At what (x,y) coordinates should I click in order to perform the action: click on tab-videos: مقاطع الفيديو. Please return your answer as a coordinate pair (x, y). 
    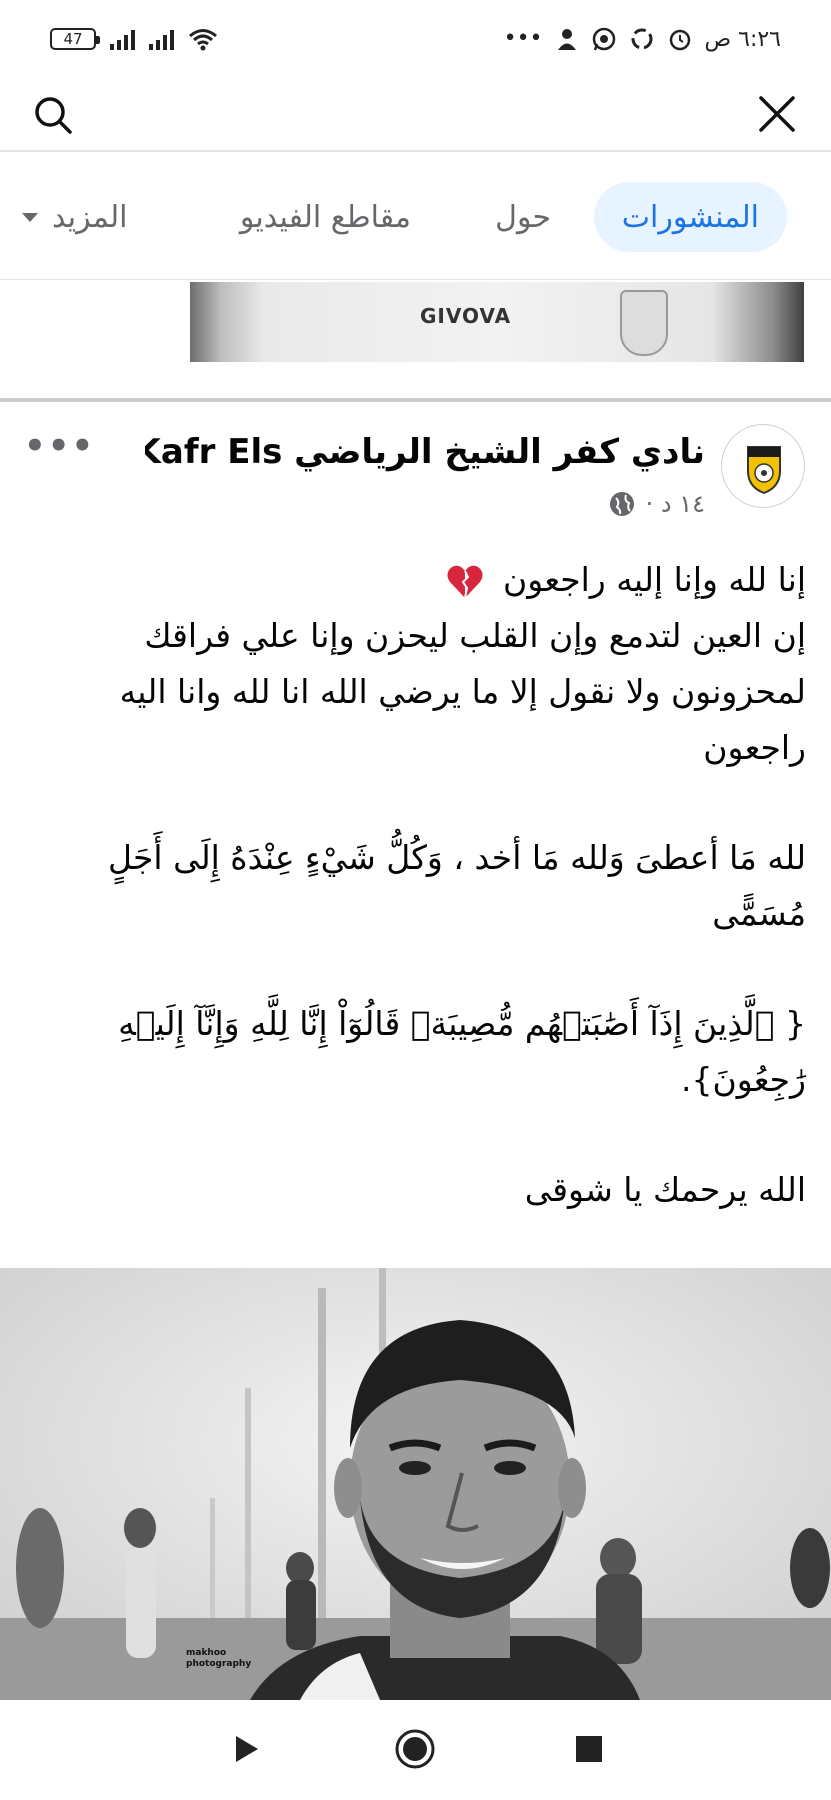
    Looking at the image, I should click on (325, 217).